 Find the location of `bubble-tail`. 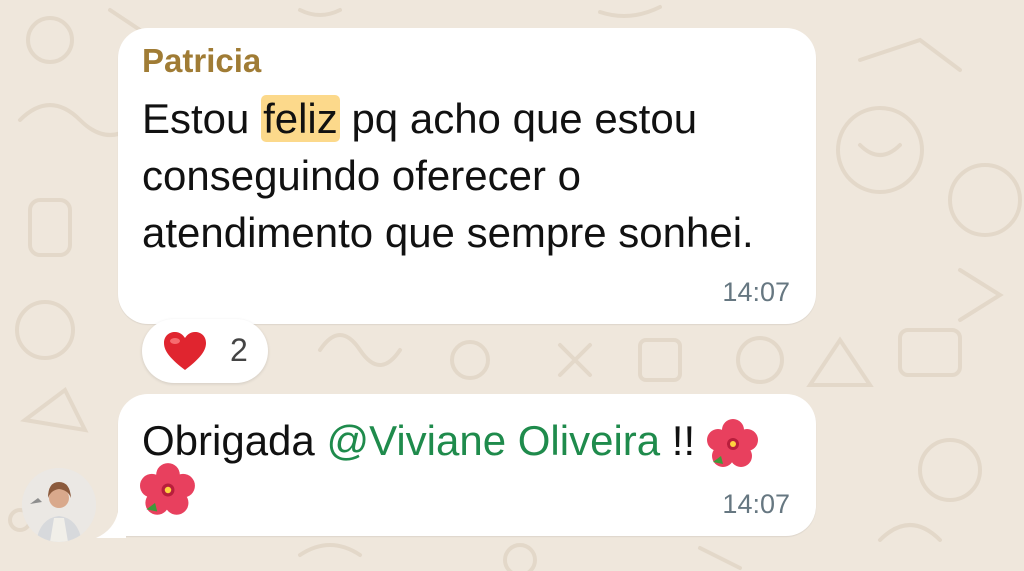

bubble-tail is located at coordinates (111, 525).